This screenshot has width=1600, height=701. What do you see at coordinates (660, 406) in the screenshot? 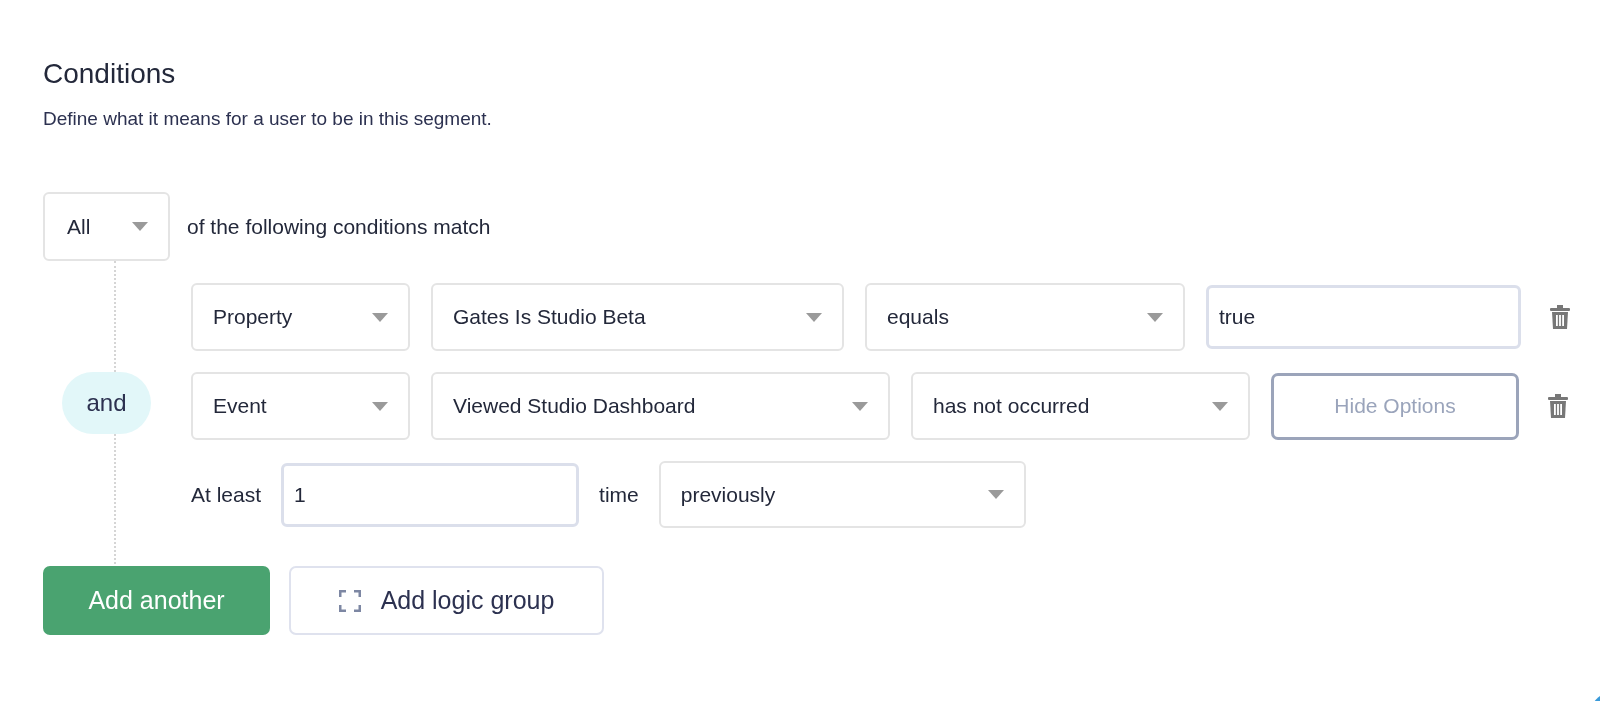
I see `dropdown: Viewed Studio Dashboard` at bounding box center [660, 406].